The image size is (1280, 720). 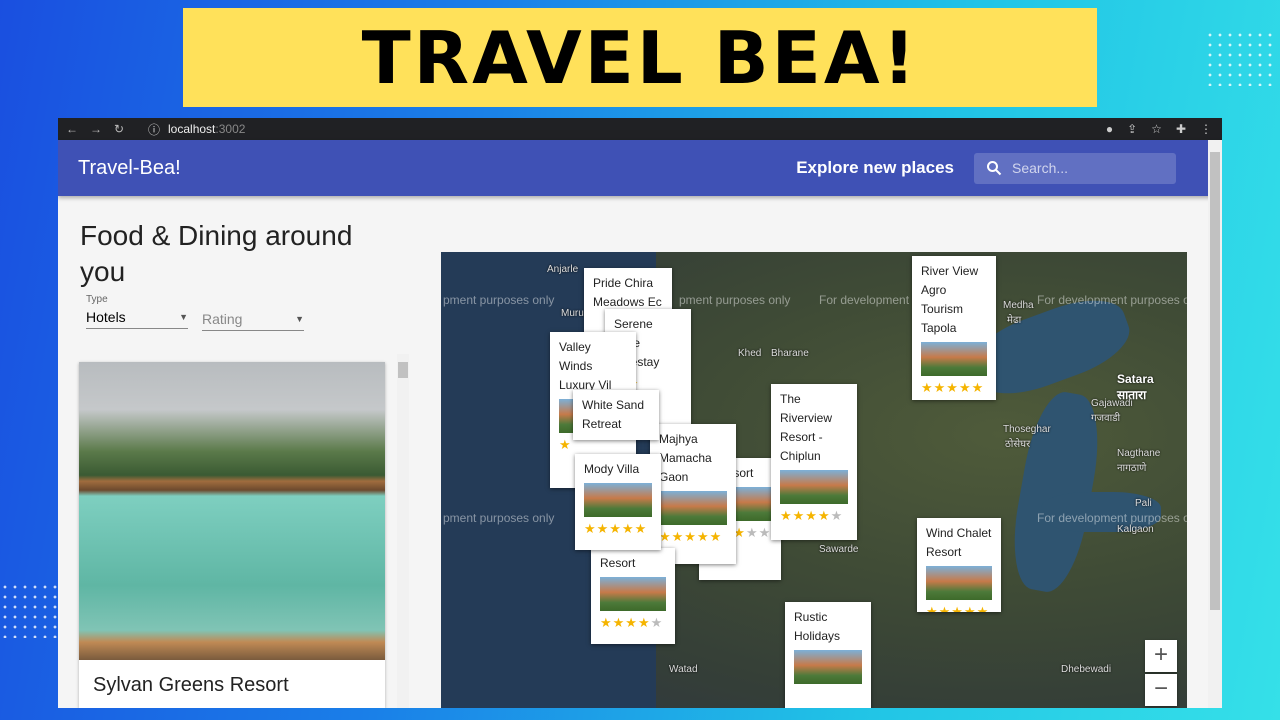 What do you see at coordinates (1135, 529) in the screenshot?
I see `map-label: Kalgaon` at bounding box center [1135, 529].